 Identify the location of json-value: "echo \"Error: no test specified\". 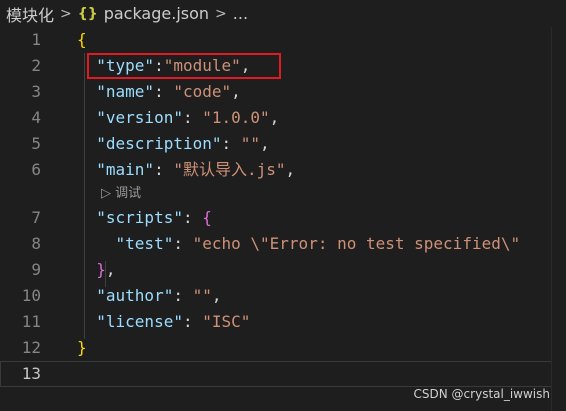
(356, 243).